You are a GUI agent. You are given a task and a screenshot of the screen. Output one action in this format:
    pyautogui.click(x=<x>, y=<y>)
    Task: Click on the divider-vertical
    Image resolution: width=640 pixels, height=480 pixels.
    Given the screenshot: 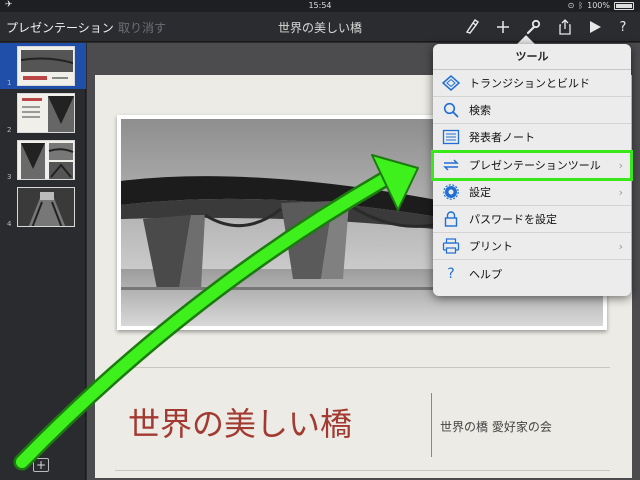 What is the action you would take?
    pyautogui.click(x=431, y=425)
    